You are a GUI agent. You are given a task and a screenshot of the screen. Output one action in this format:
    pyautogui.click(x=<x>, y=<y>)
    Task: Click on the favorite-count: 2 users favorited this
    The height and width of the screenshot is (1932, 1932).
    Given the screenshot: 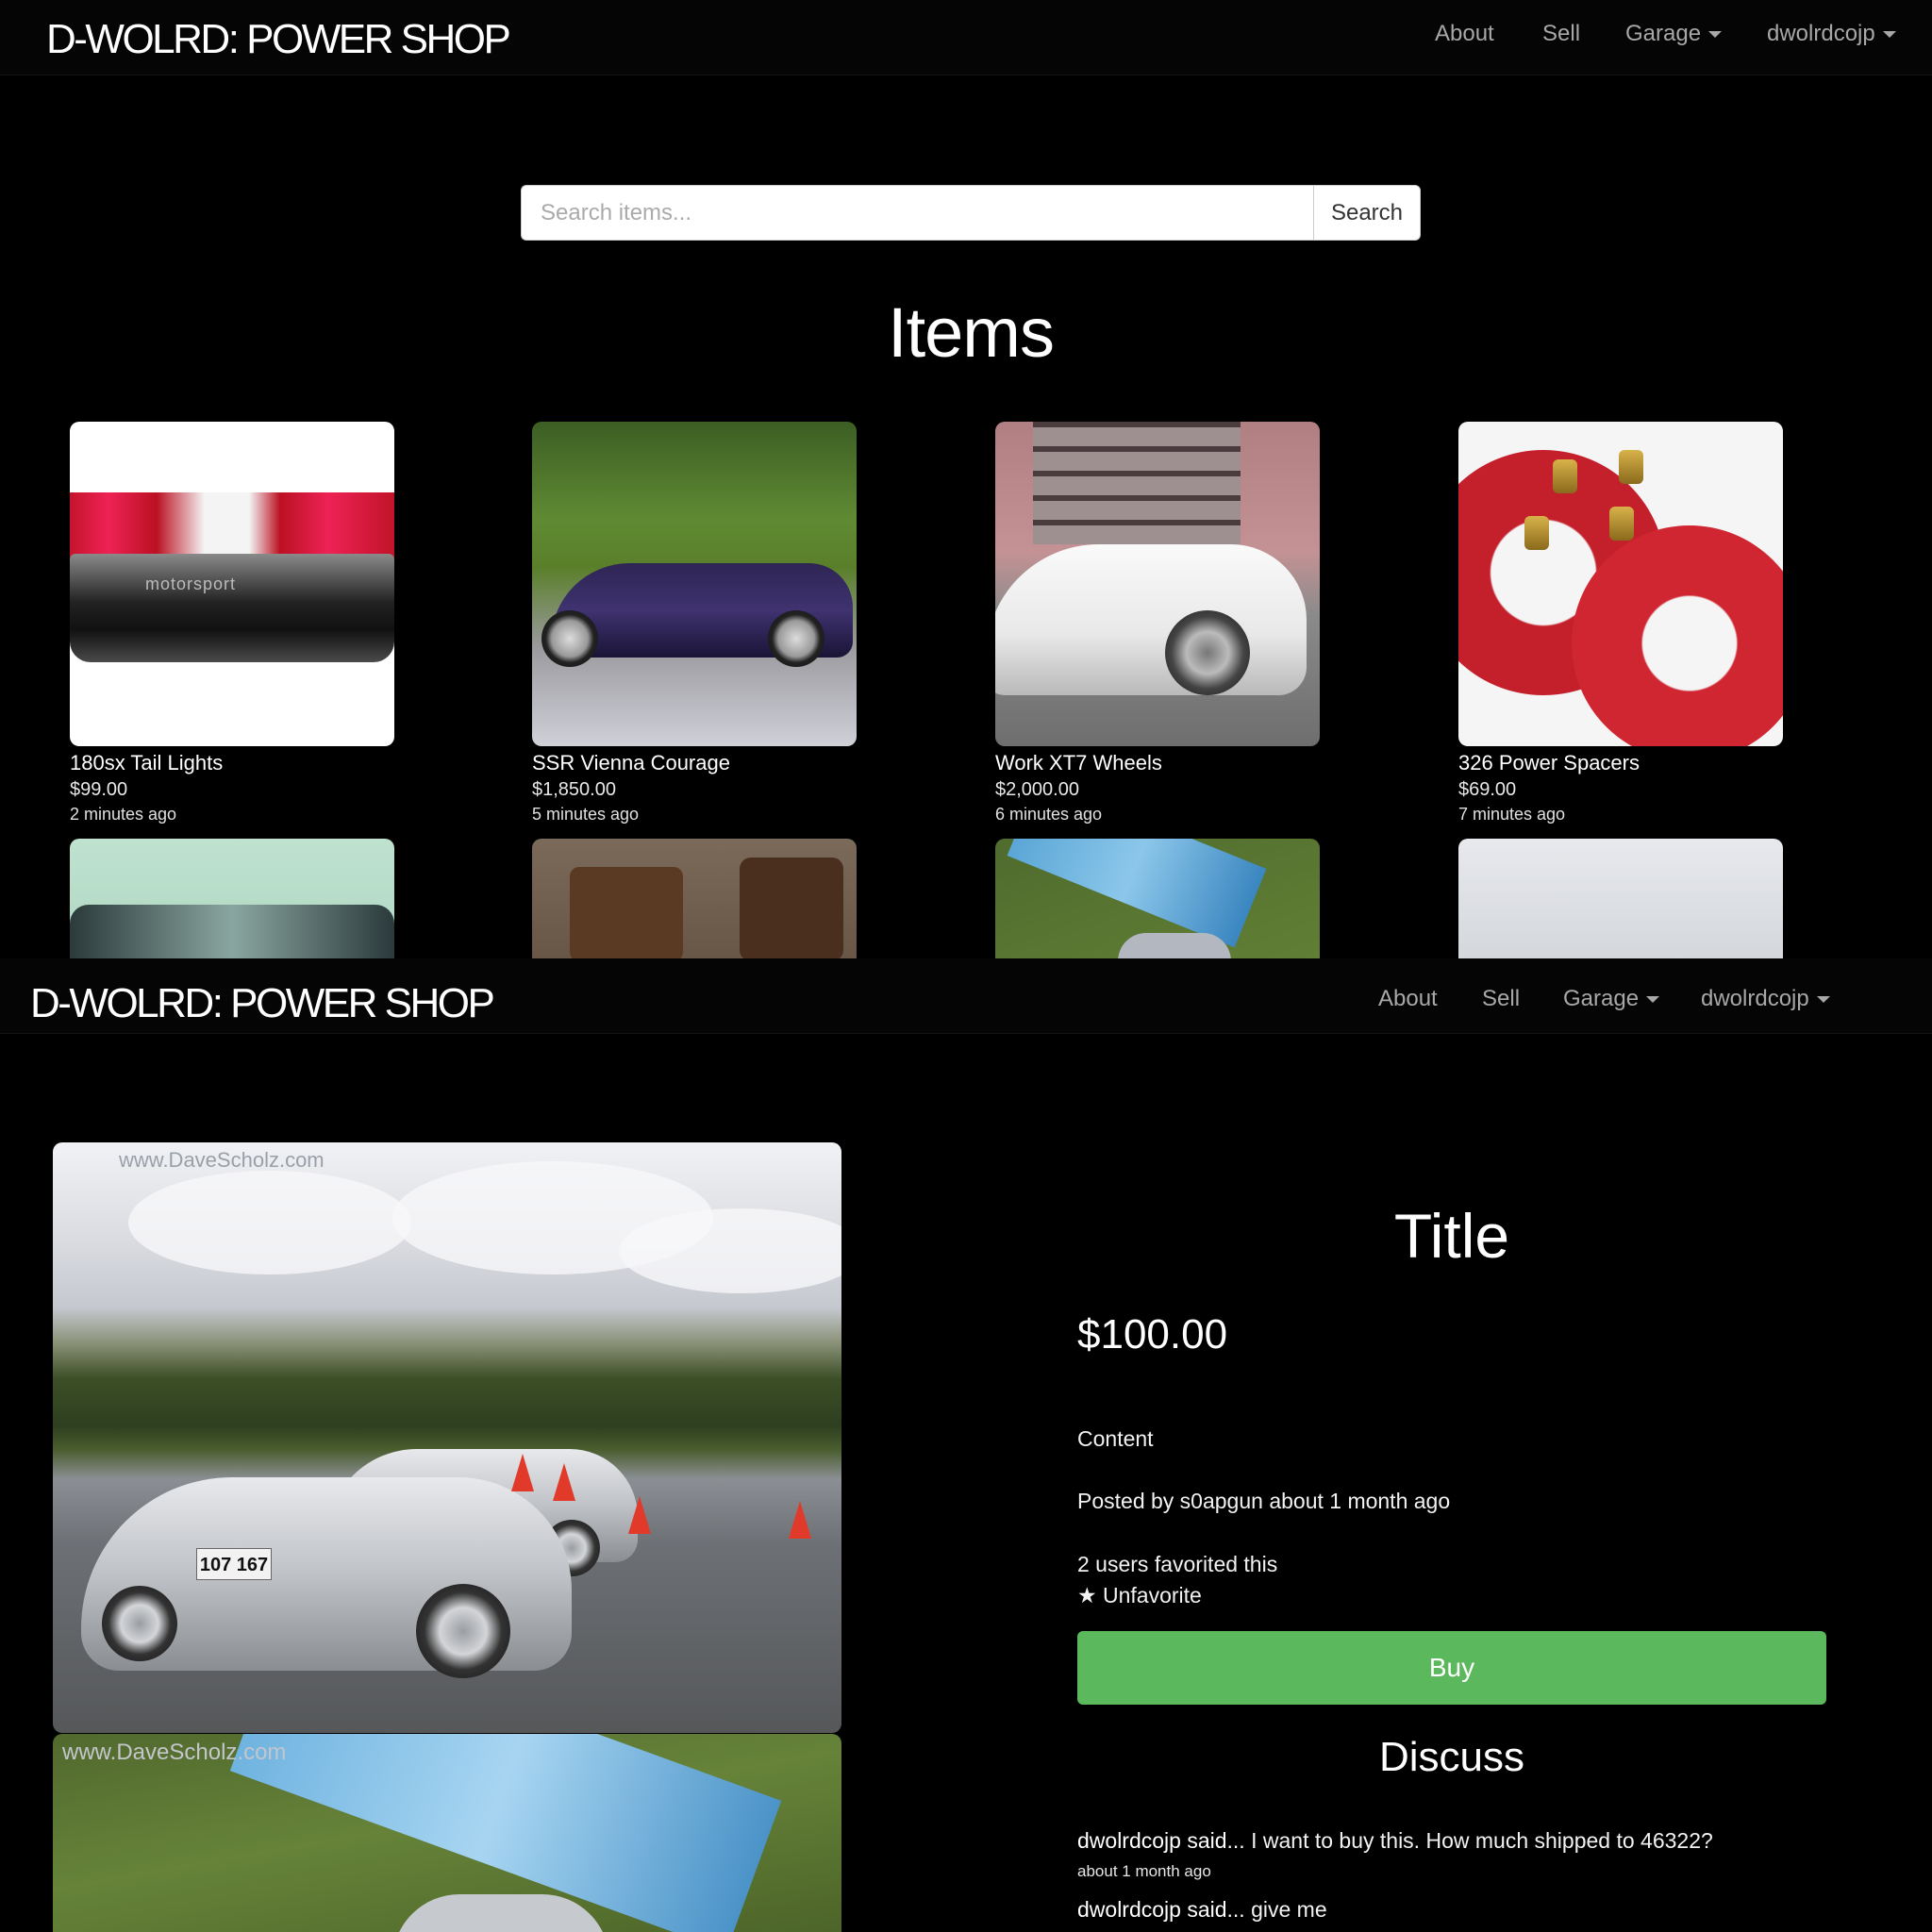 What is the action you would take?
    pyautogui.click(x=1177, y=1564)
    